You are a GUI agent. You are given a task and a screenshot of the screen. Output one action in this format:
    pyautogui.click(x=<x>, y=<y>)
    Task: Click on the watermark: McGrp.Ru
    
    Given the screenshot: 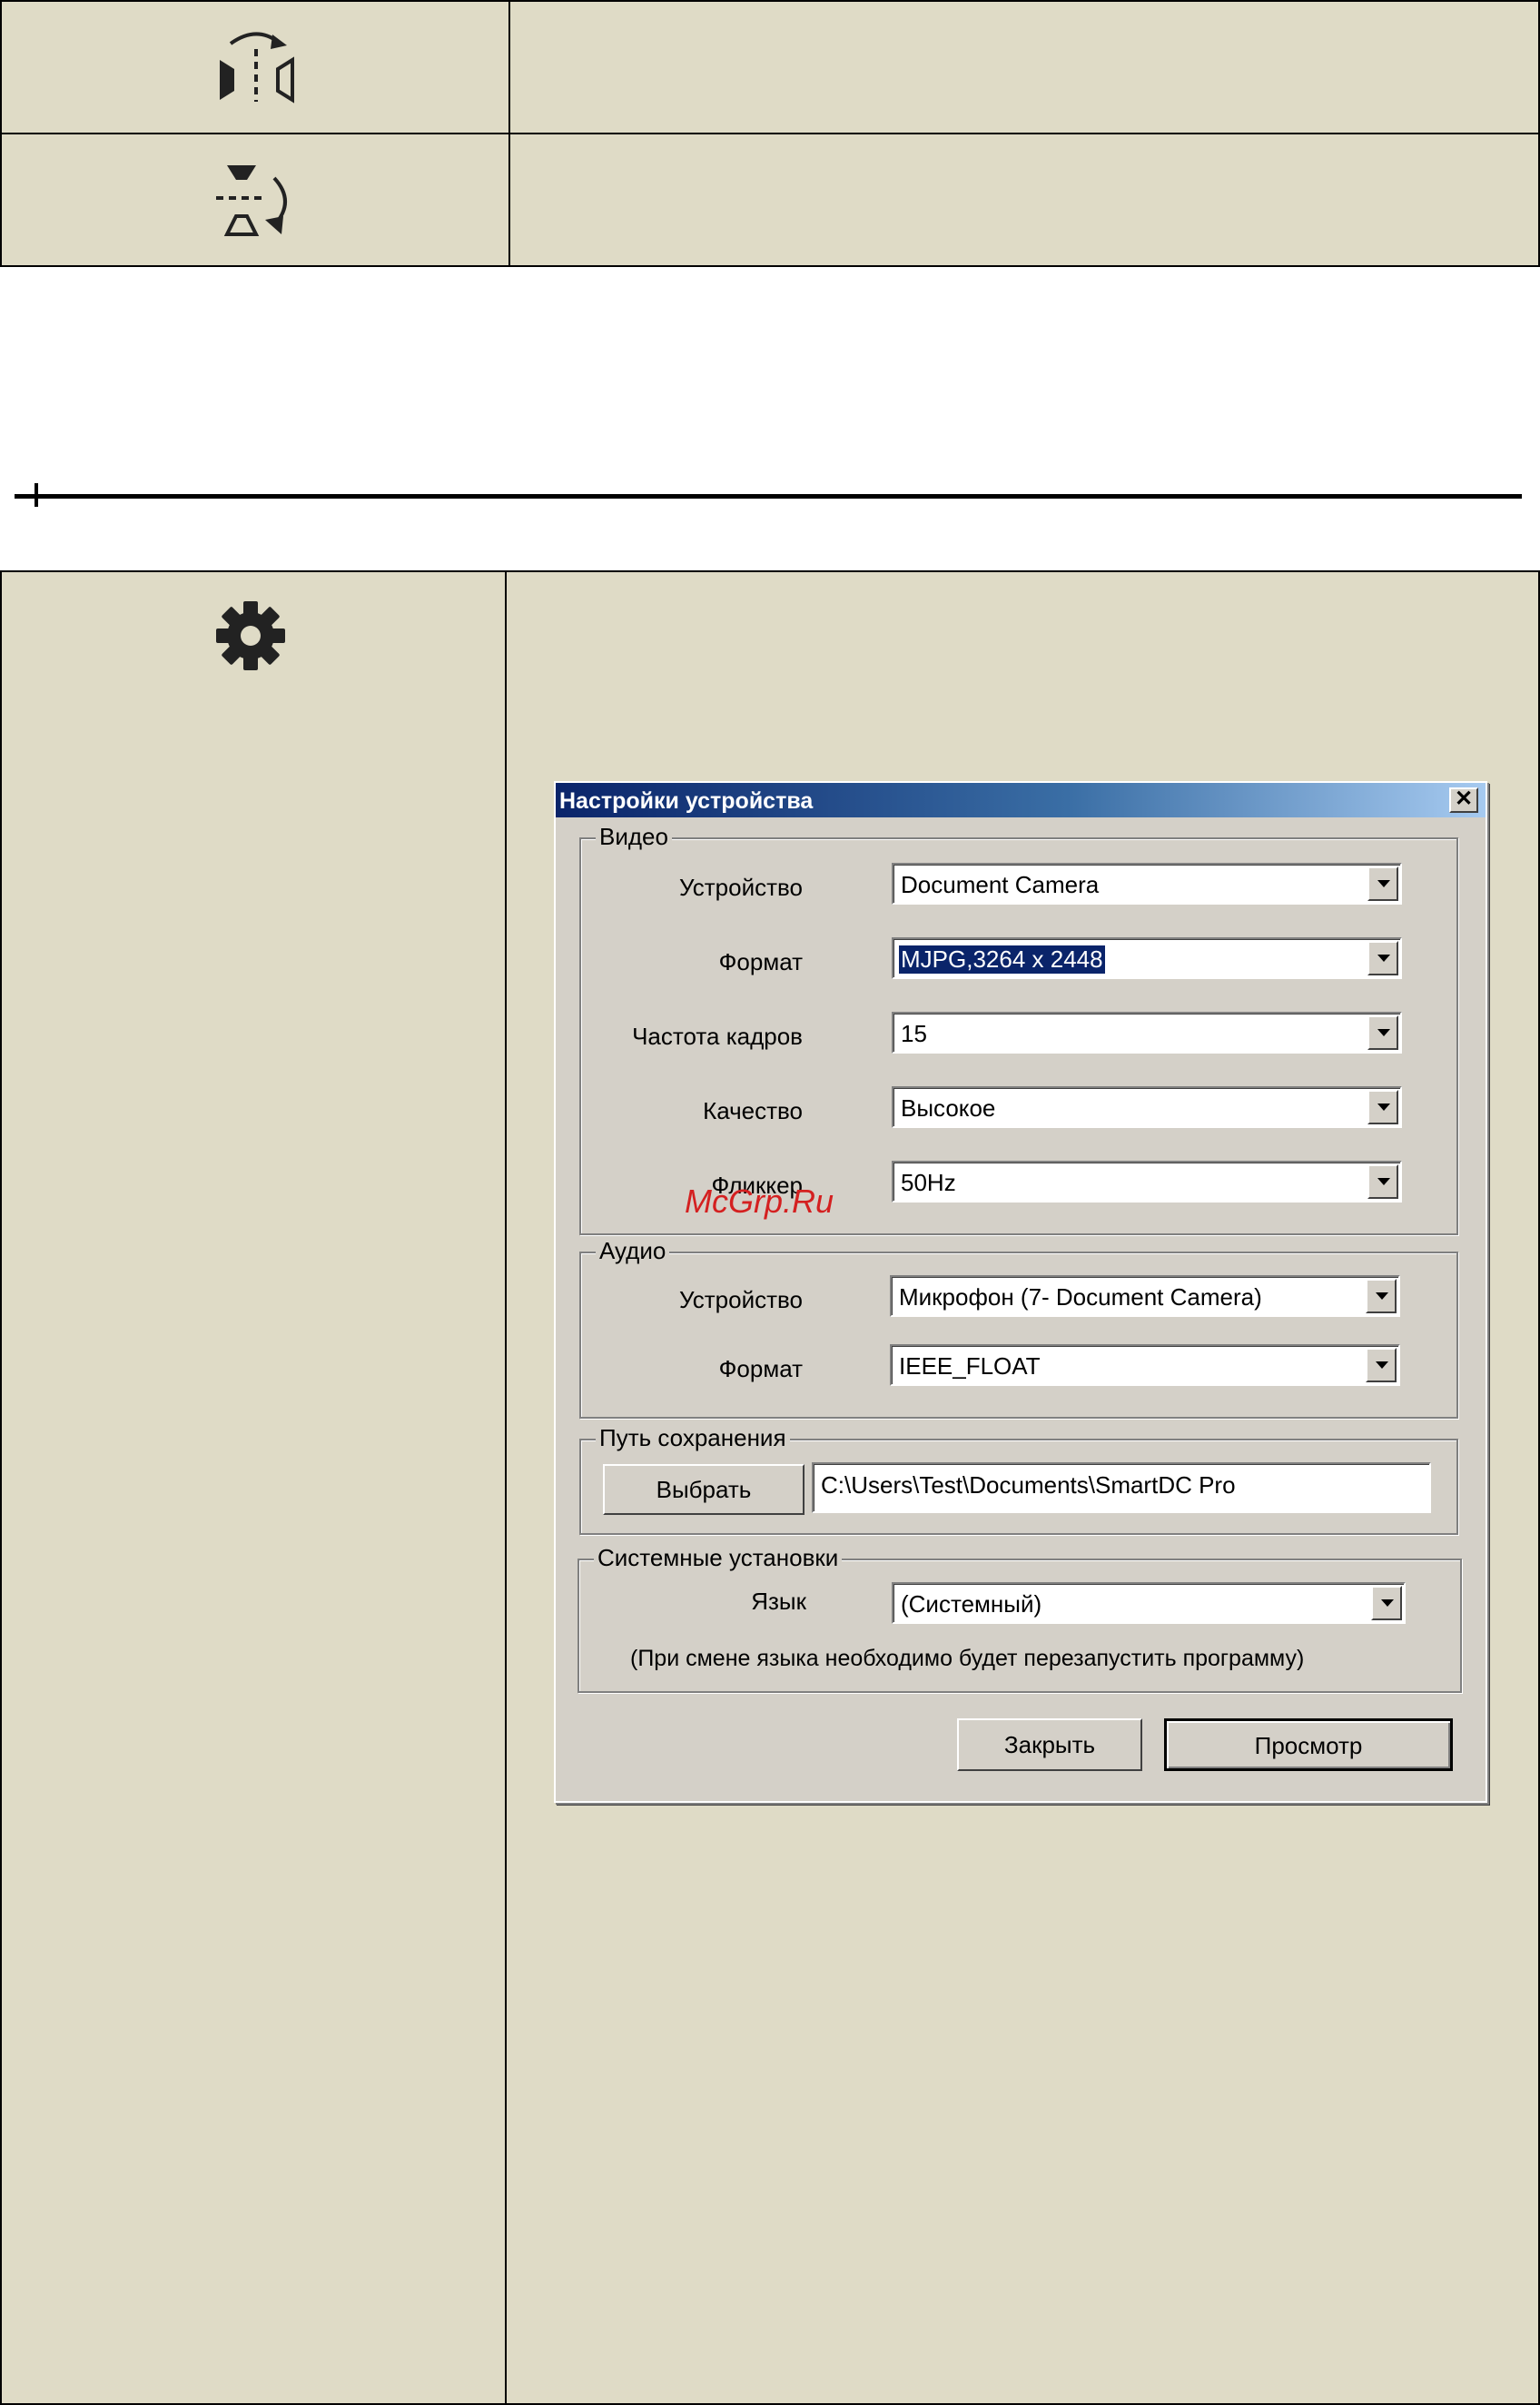 What is the action you would take?
    pyautogui.click(x=759, y=1201)
    